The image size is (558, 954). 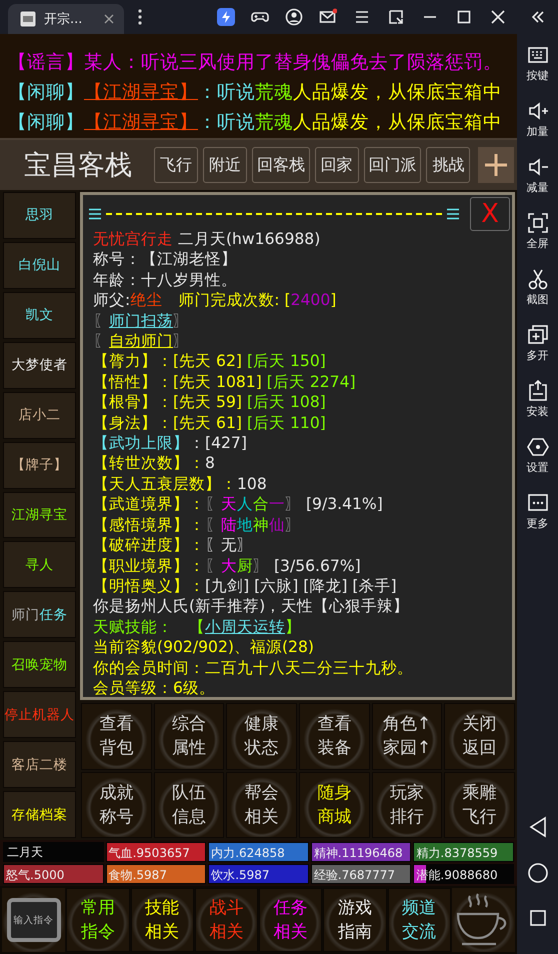 I want to click on stat-label: 食物.5987, so click(x=137, y=875).